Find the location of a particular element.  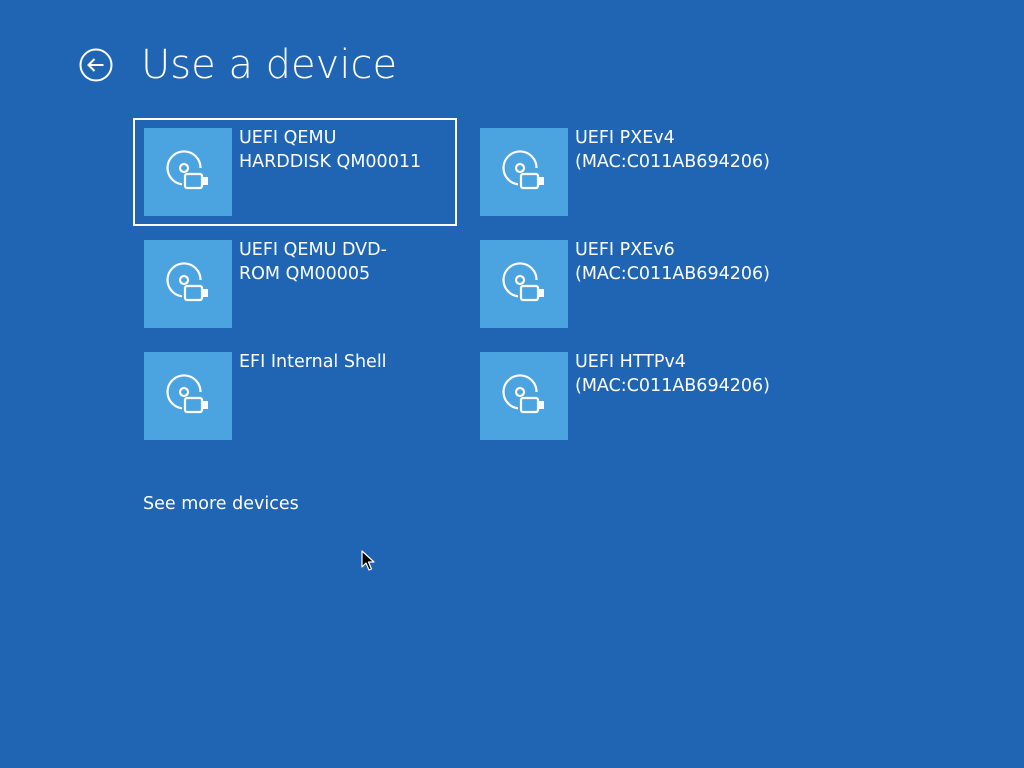

device-tile: UEFI QEMU DVD- ROM QM00005 is located at coordinates (295, 284).